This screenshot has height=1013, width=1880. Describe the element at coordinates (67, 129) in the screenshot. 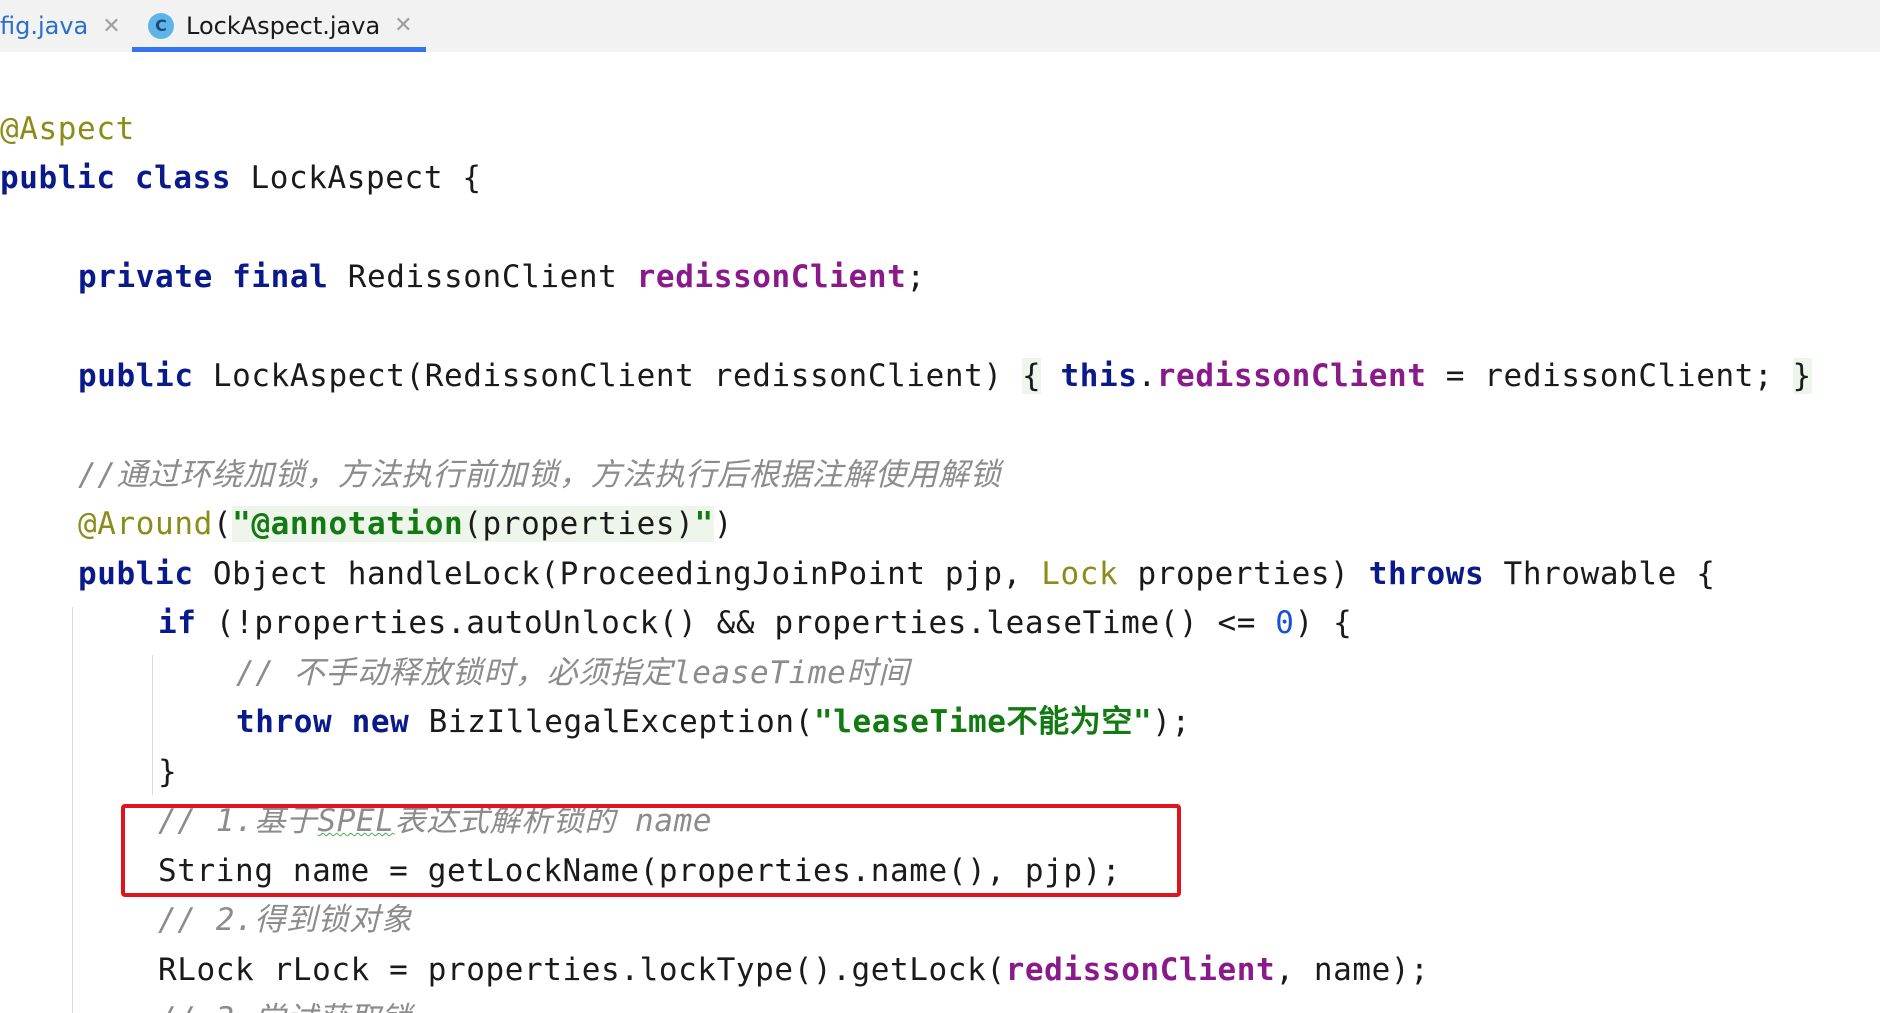

I see `code-line: @Aspect` at that location.